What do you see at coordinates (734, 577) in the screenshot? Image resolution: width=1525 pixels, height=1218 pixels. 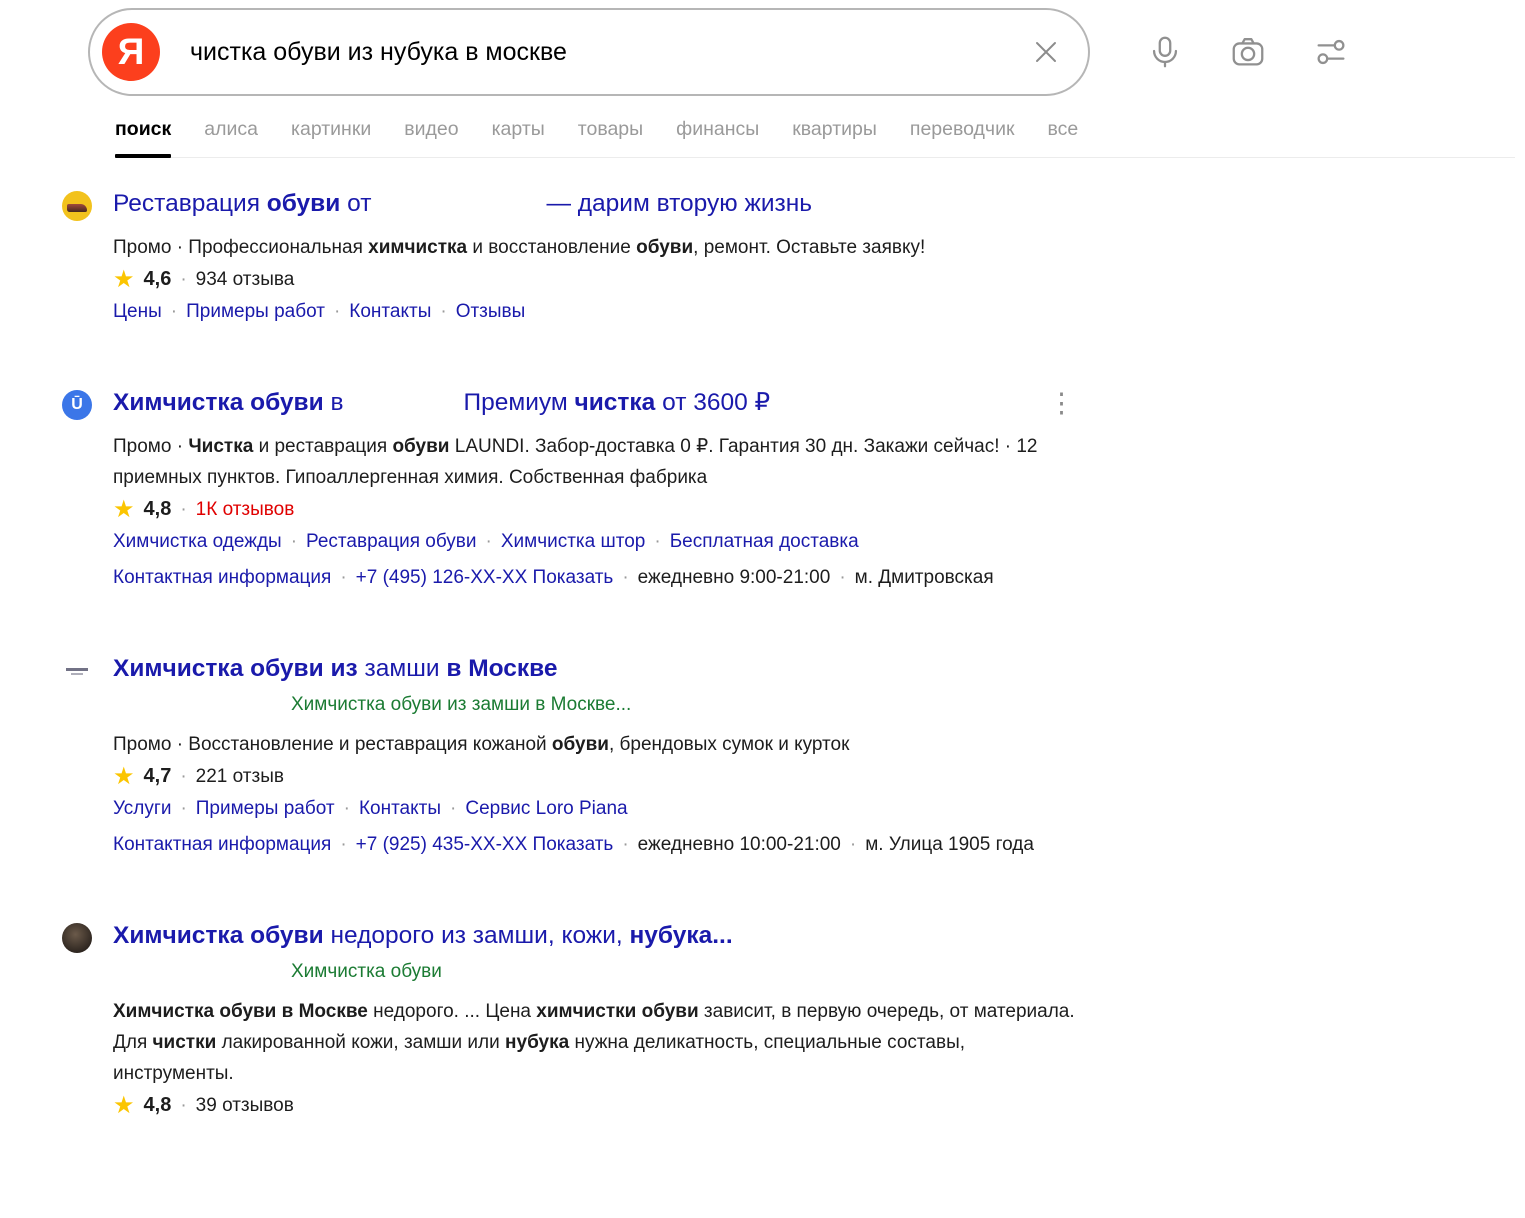 I see `result-info-text: ежедневно 9:00-21:00` at bounding box center [734, 577].